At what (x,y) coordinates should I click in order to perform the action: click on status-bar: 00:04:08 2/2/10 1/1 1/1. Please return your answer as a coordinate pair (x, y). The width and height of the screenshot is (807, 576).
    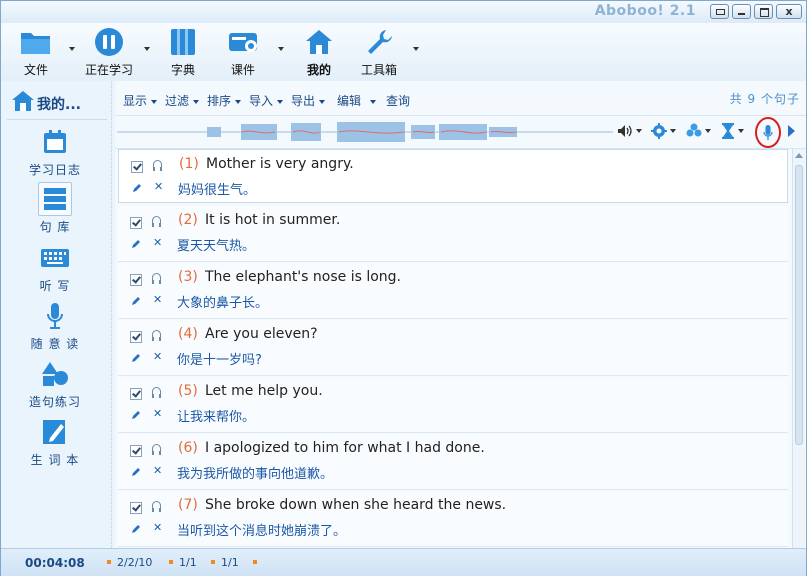
    Looking at the image, I should click on (403, 562).